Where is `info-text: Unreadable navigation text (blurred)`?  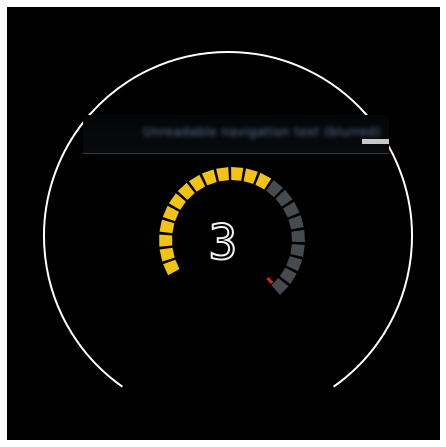 info-text: Unreadable navigation text (blurred) is located at coordinates (262, 132).